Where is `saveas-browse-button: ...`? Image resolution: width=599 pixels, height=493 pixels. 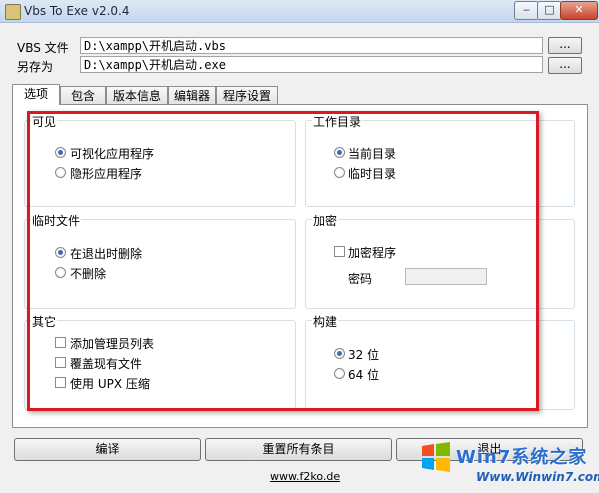 saveas-browse-button: ... is located at coordinates (565, 65).